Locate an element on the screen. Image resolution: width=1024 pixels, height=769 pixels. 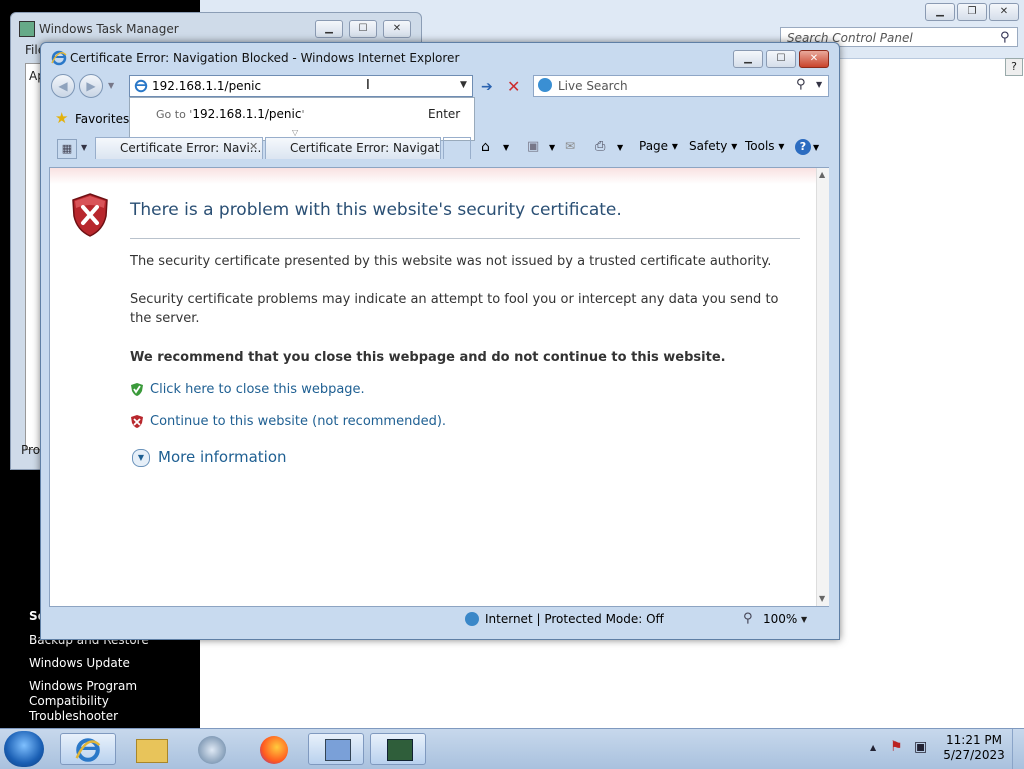
zoom-dropdown-icon: ▼ is located at coordinates (804, 619).